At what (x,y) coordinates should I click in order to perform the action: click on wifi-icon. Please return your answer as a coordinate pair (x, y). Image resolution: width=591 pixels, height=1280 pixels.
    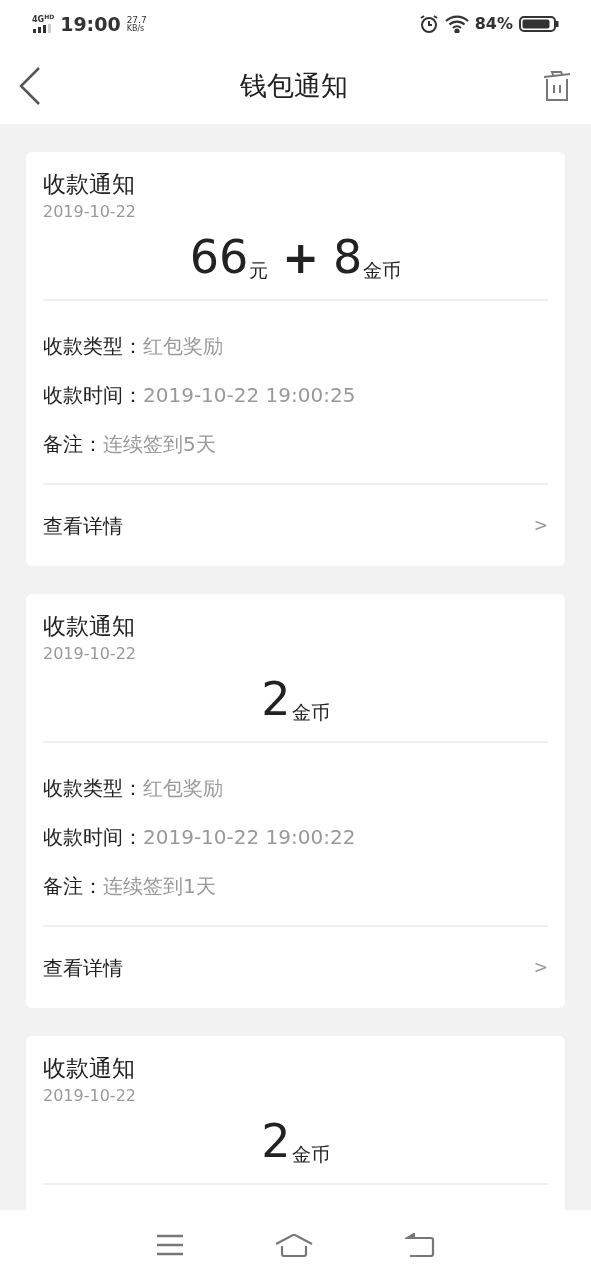
    Looking at the image, I should click on (456, 24).